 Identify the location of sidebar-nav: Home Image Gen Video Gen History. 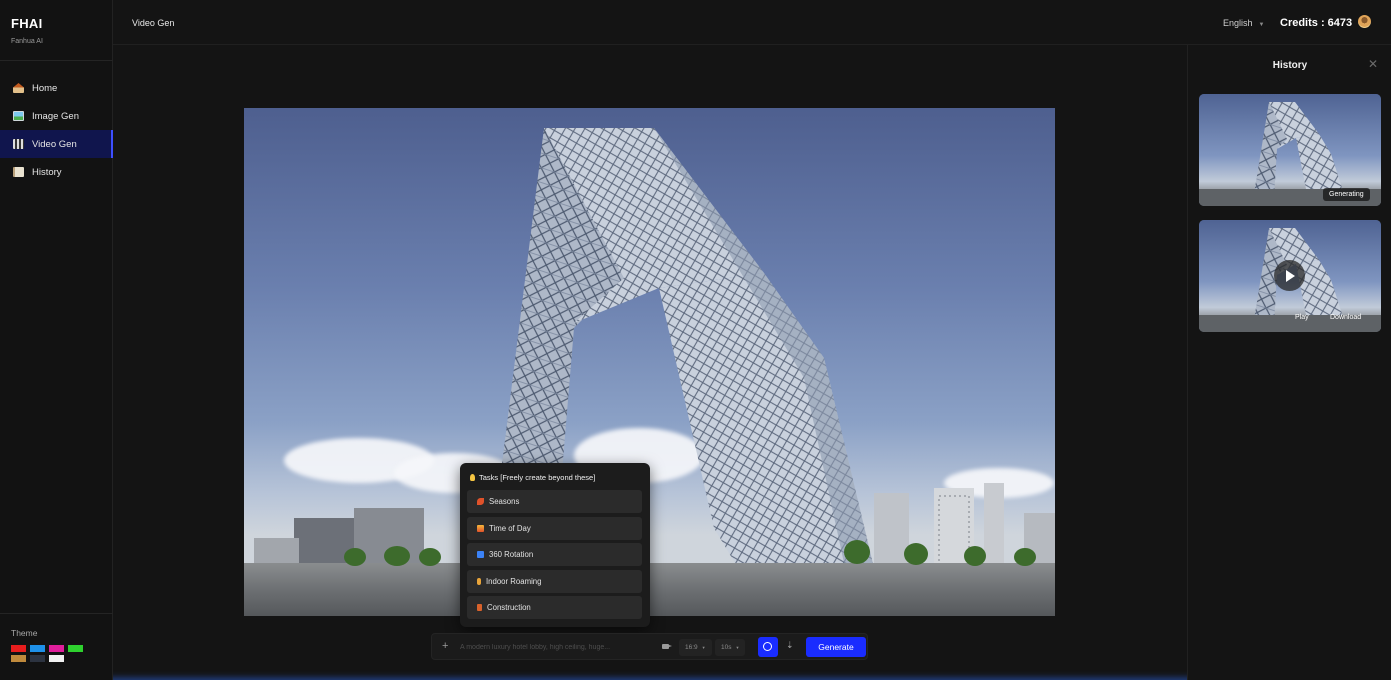
(56, 130).